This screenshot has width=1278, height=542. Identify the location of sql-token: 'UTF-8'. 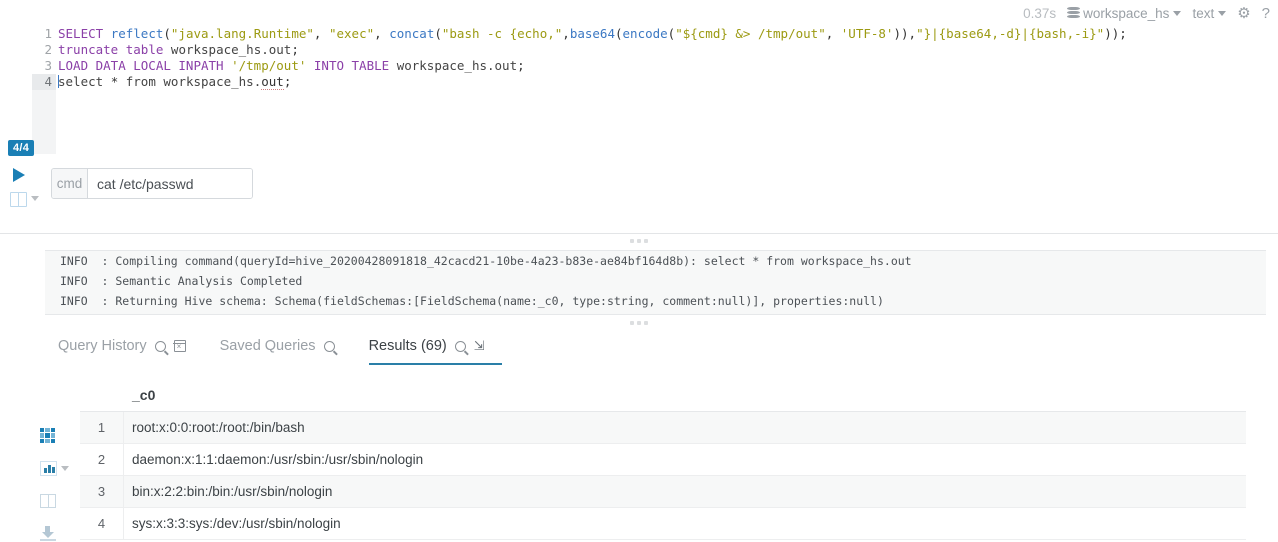
(867, 33).